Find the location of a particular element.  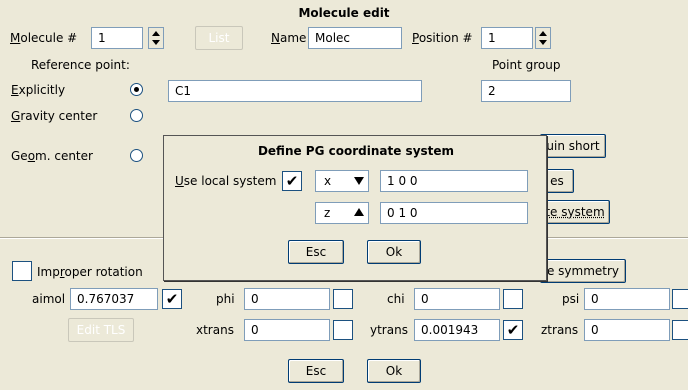

chi-label: chi is located at coordinates (396, 299).